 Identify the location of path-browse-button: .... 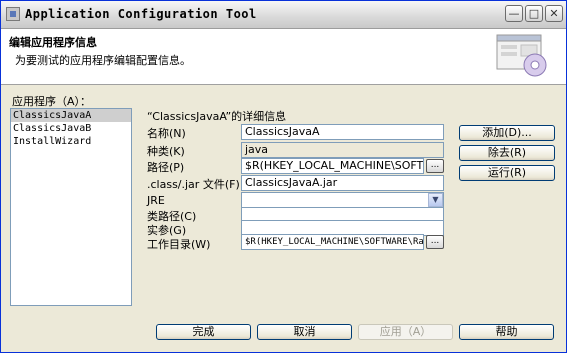
(435, 166).